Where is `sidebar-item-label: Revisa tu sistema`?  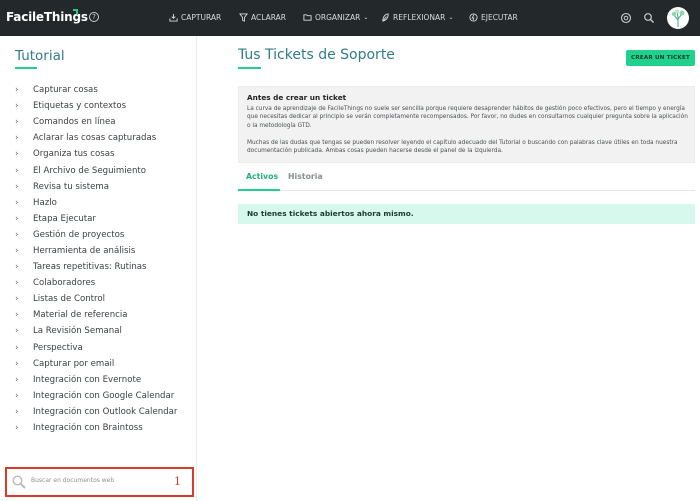 sidebar-item-label: Revisa tu sistema is located at coordinates (71, 186).